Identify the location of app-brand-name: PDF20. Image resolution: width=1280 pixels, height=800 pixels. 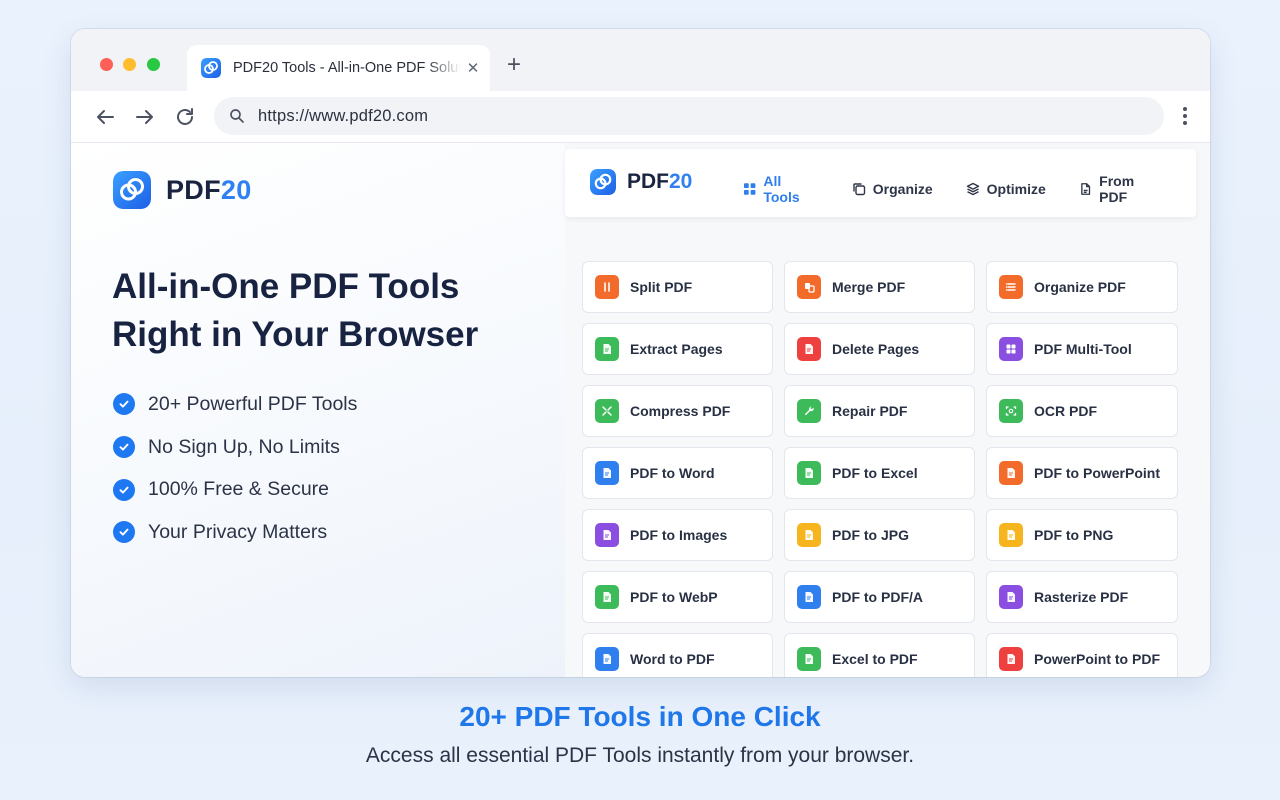
(660, 181).